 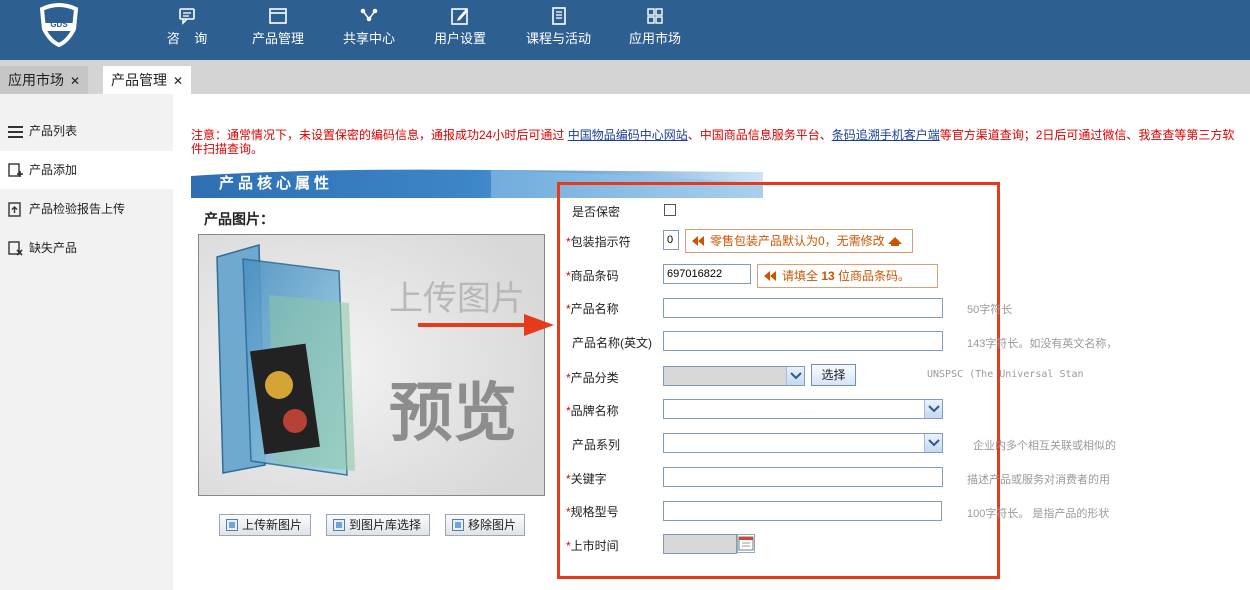 I want to click on product-name-en-hint: 143字符长。如没有英文名称，, so click(x=1042, y=344).